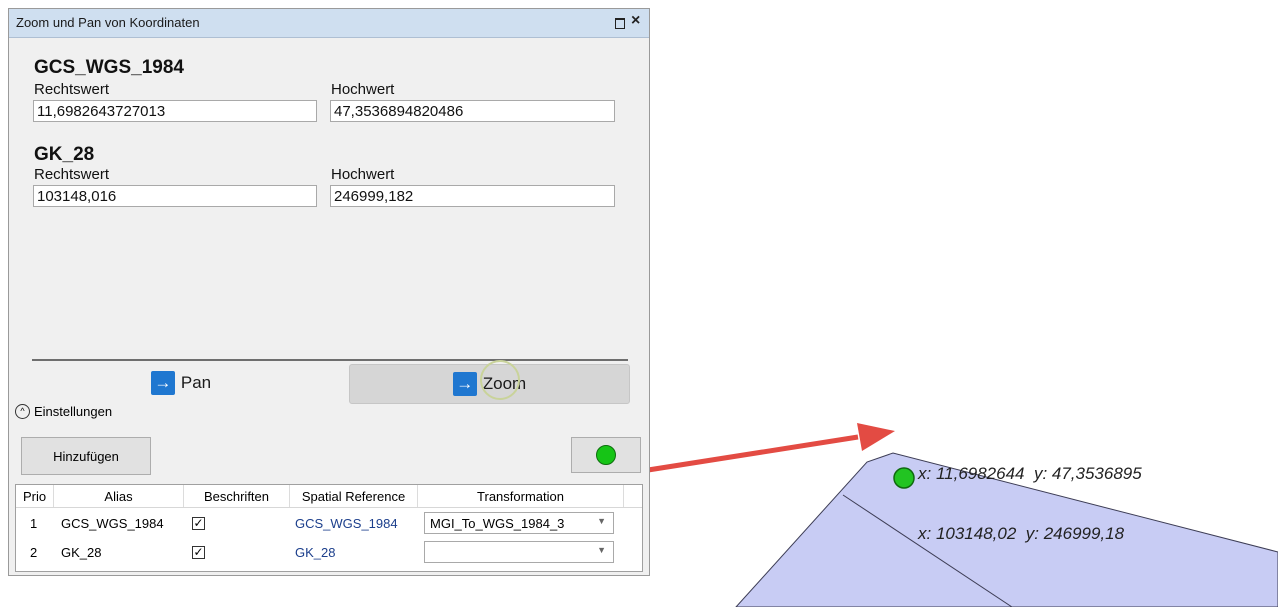  I want to click on divider, so click(330, 360).